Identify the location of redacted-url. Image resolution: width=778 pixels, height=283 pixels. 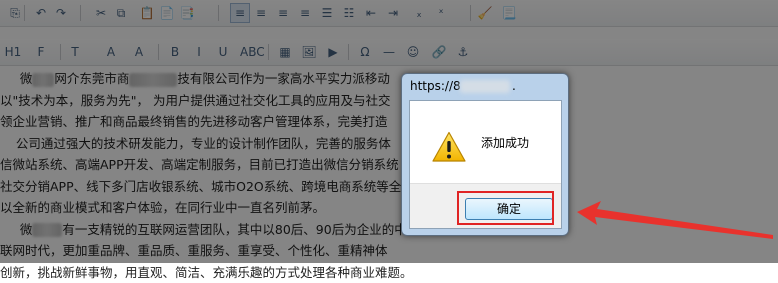
(485, 86).